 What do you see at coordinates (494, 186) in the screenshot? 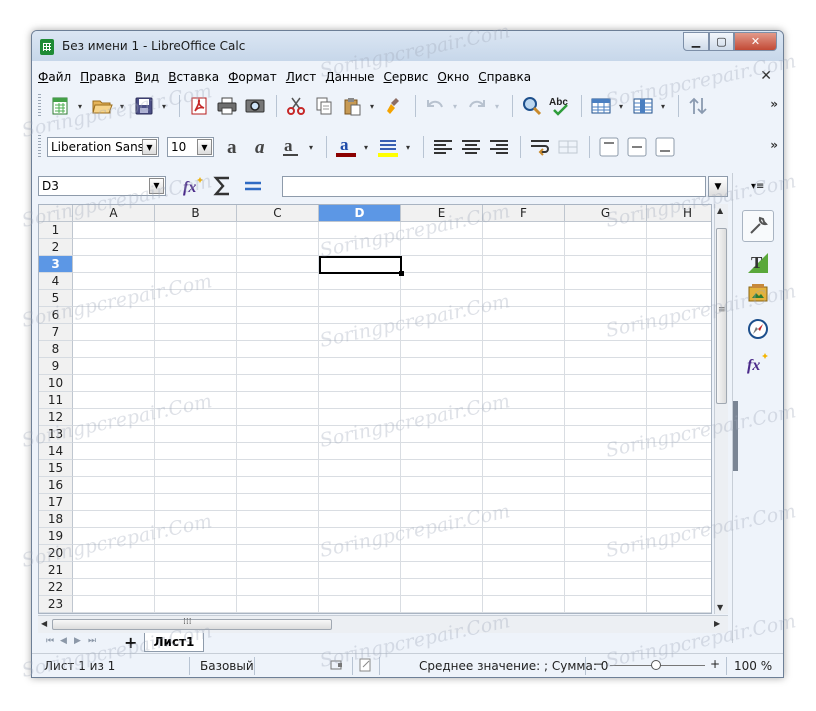
I see `formula-input` at bounding box center [494, 186].